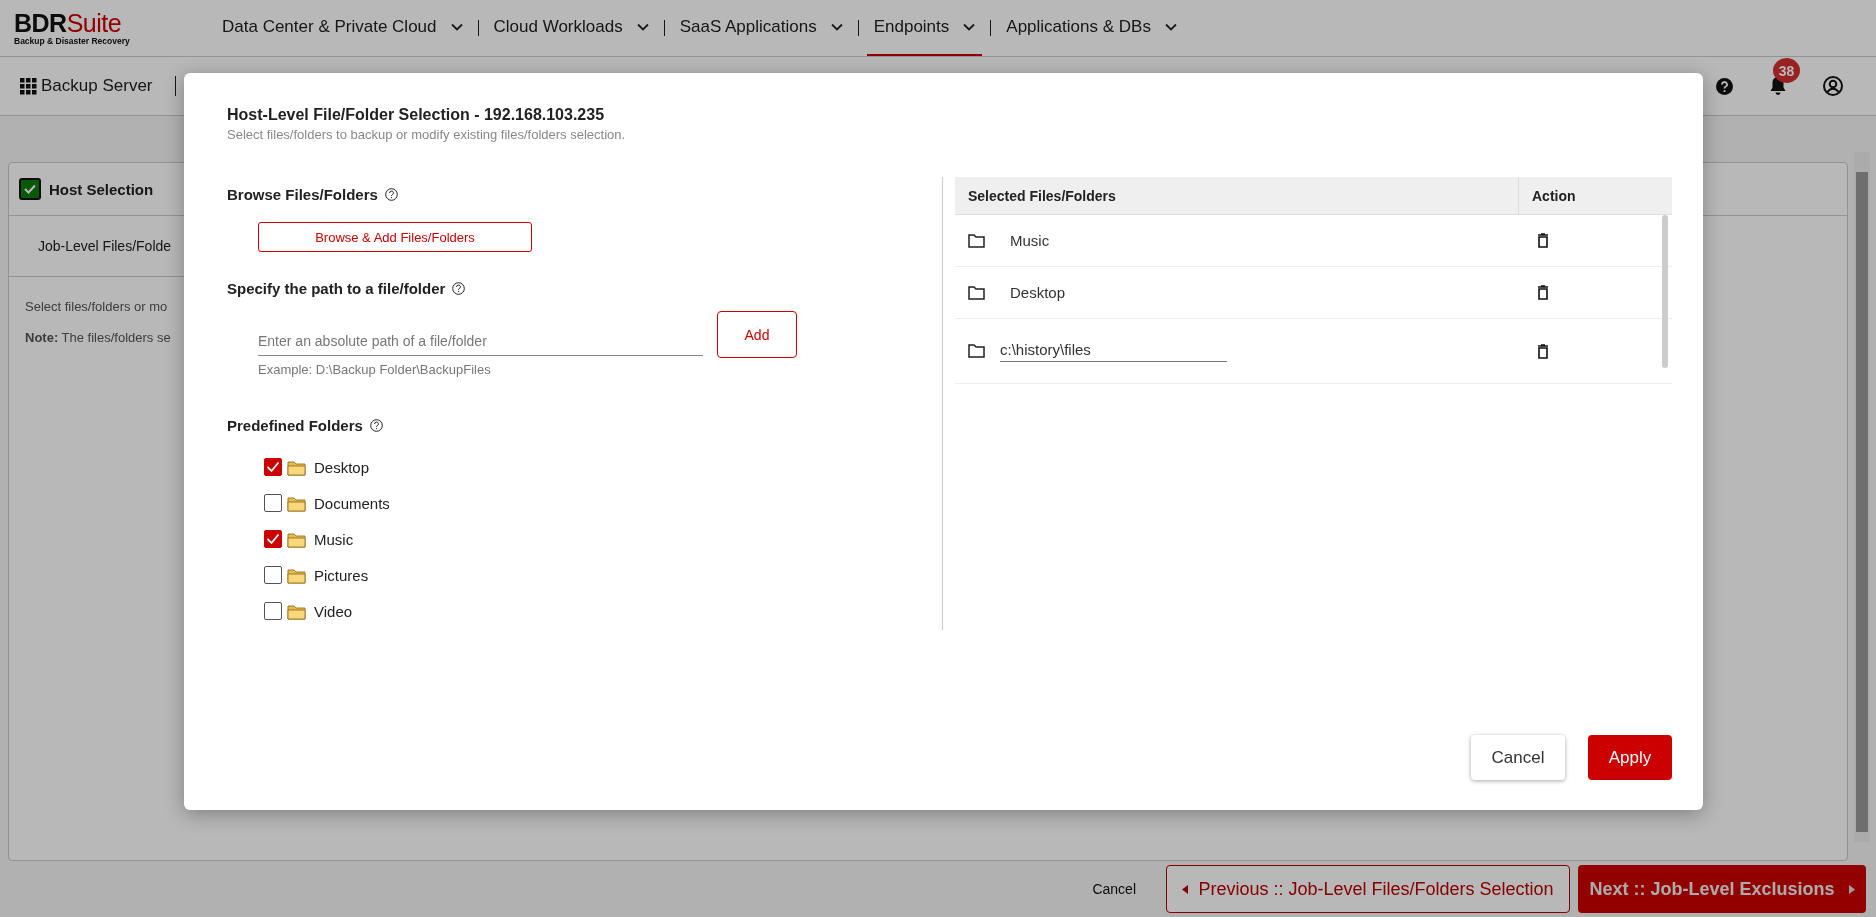 This screenshot has width=1876, height=917. I want to click on caret-right-icon, so click(1851, 889).